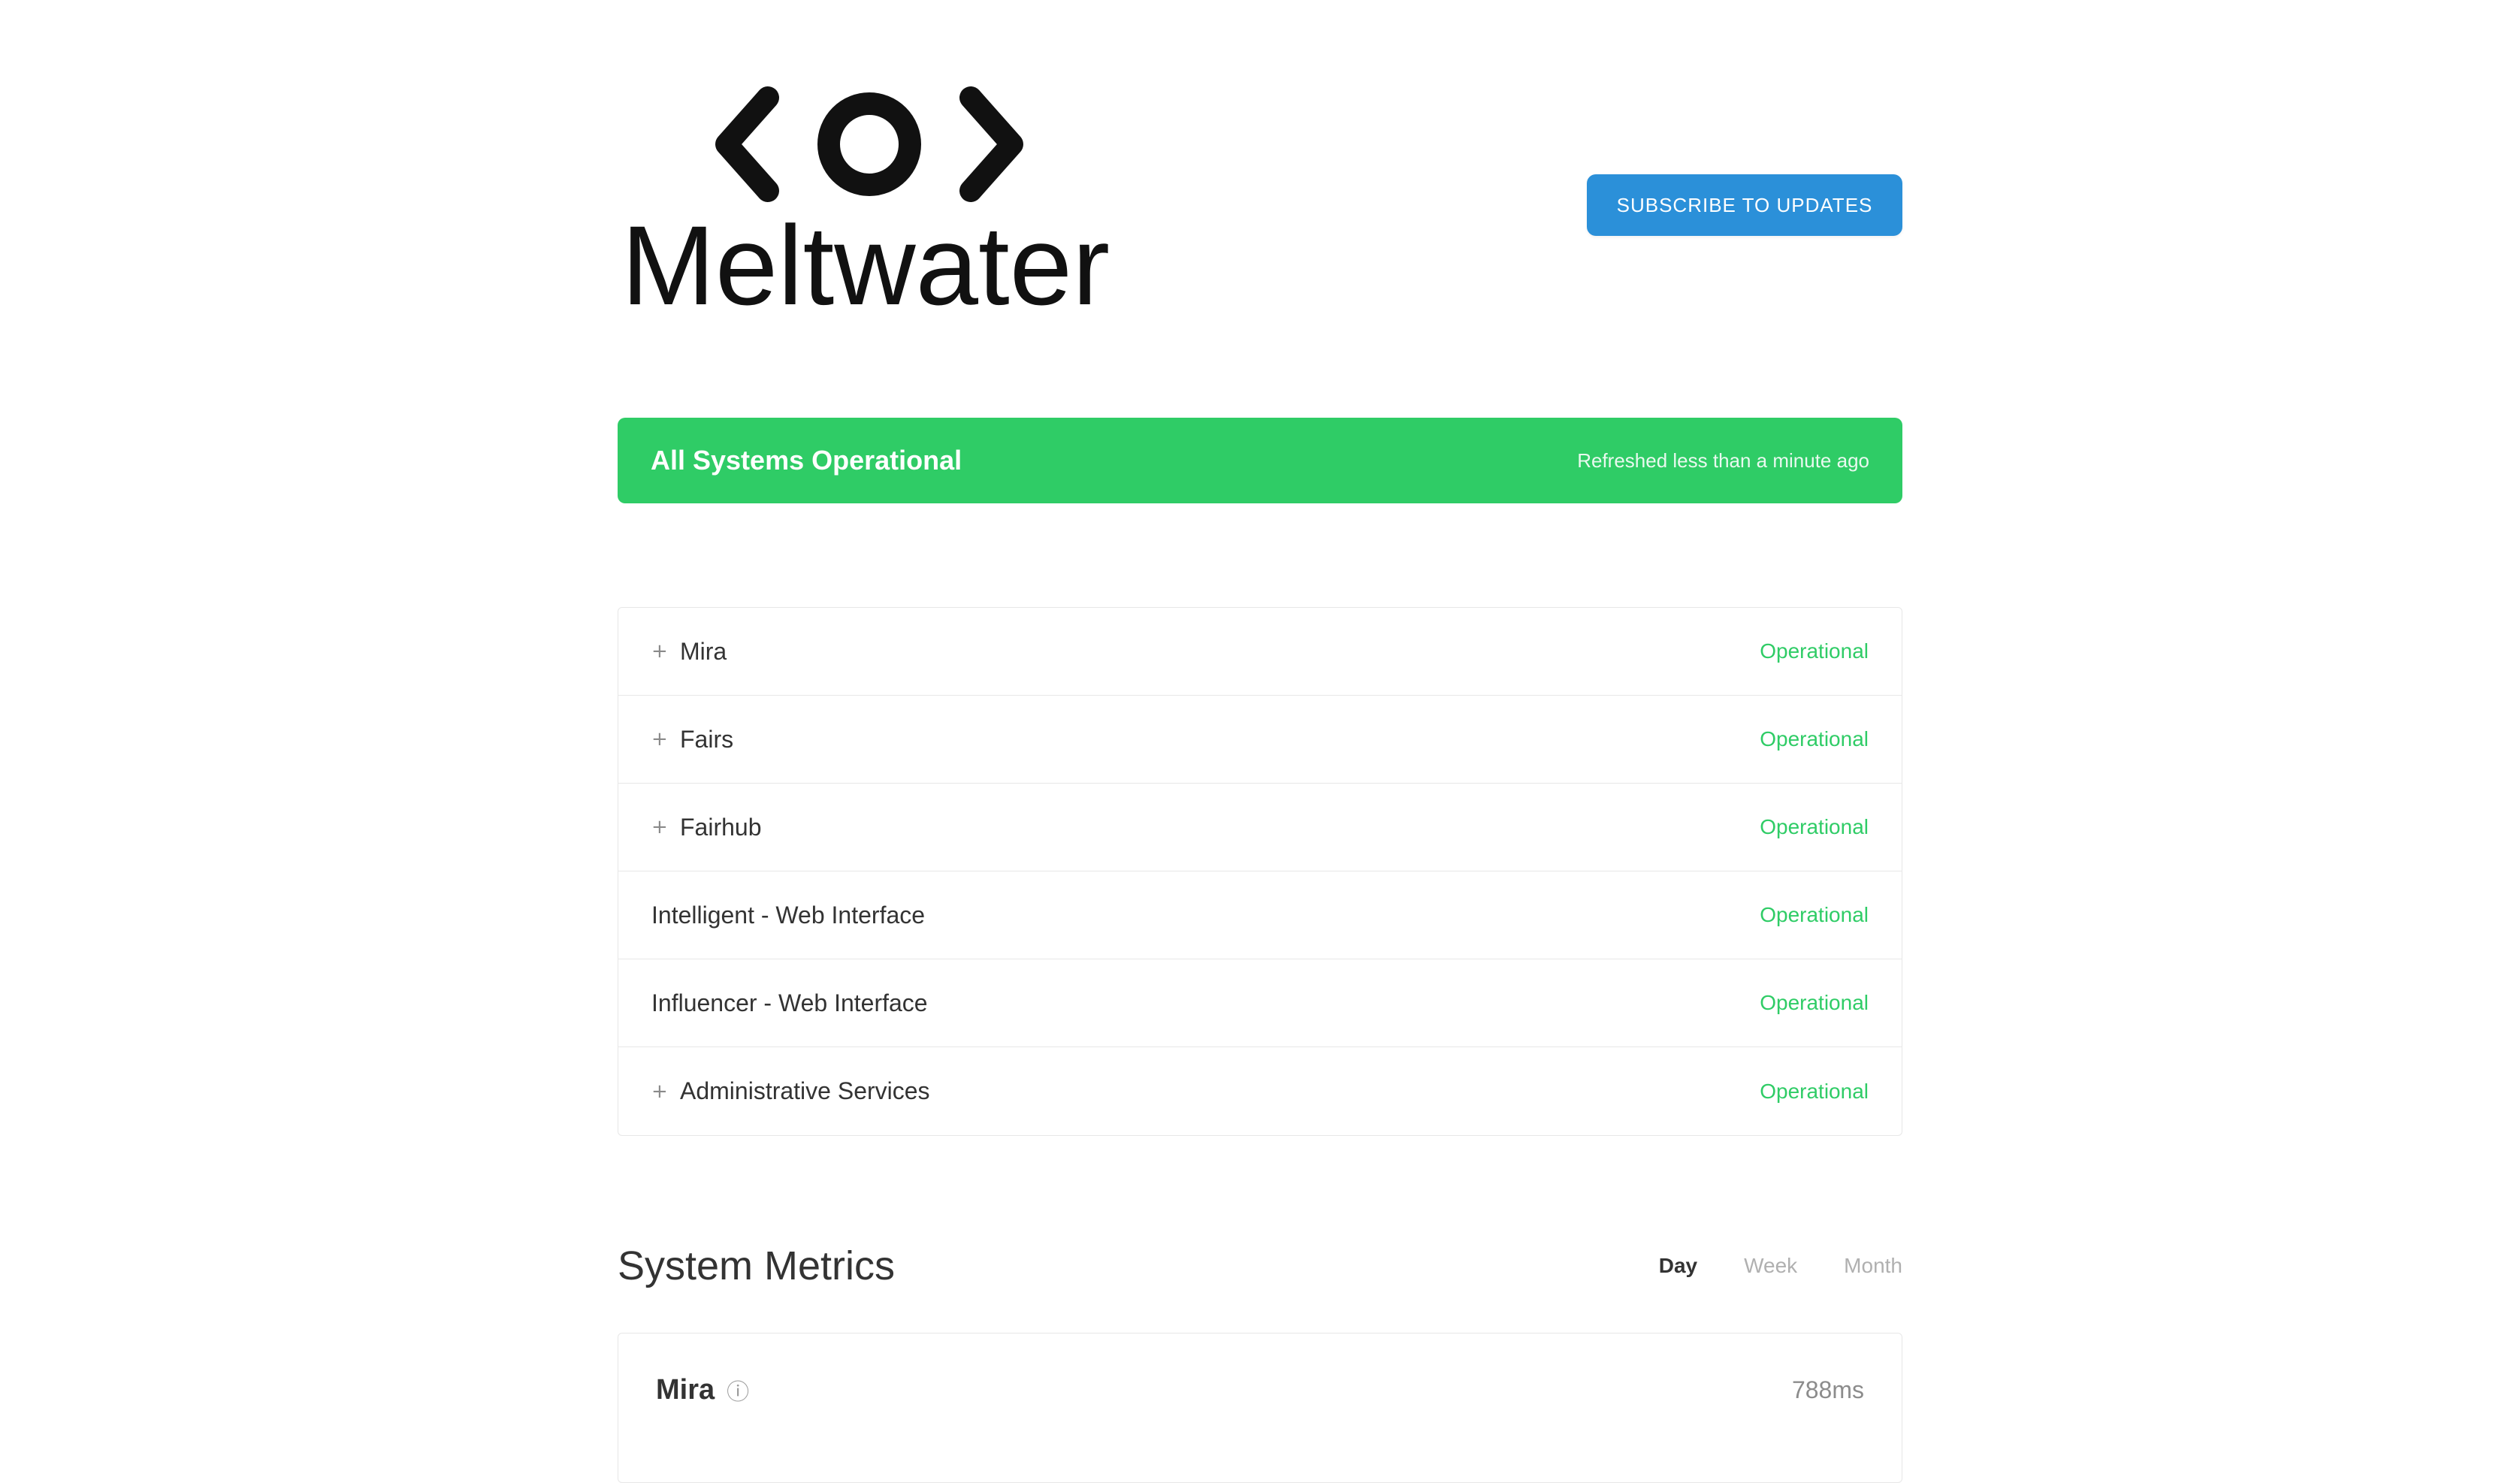 The height and width of the screenshot is (1483, 2520). What do you see at coordinates (1260, 915) in the screenshot?
I see `component-row: Intelligent - Web Interface Operational` at bounding box center [1260, 915].